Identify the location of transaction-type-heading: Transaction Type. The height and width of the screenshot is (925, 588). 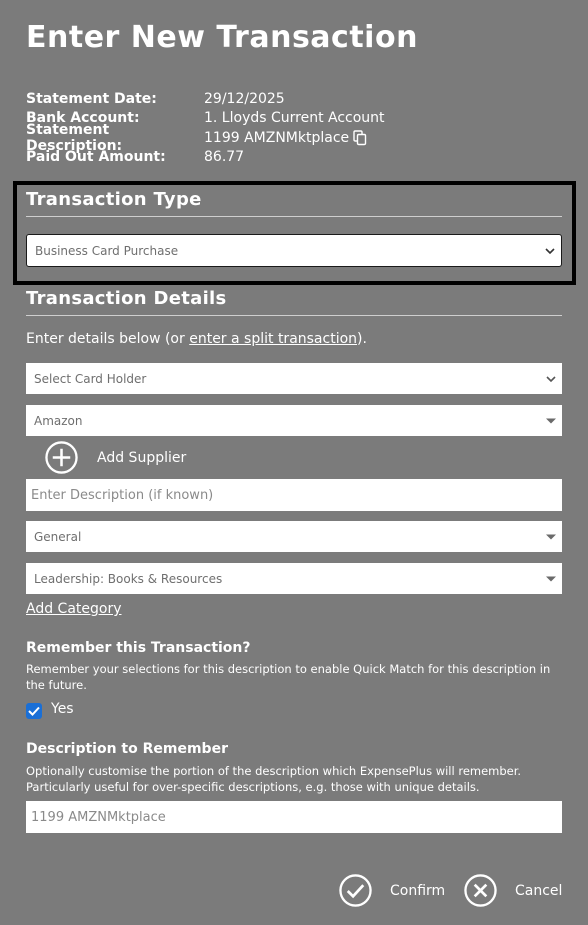
(114, 199).